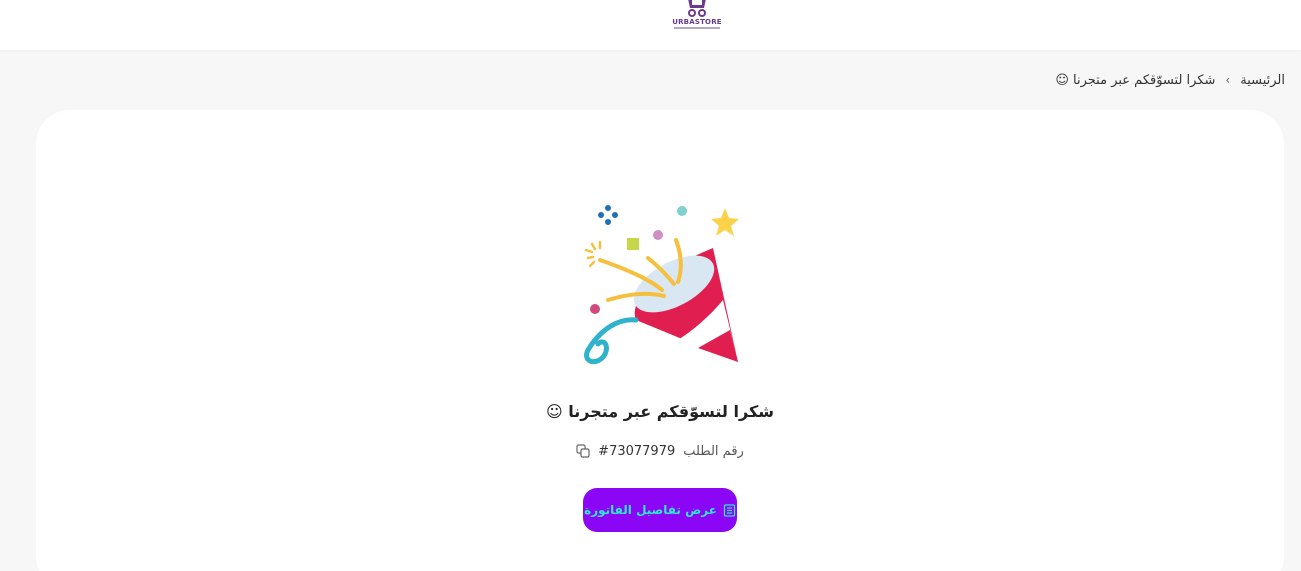 The image size is (1301, 571). Describe the element at coordinates (661, 285) in the screenshot. I see `party-popper-icon` at that location.